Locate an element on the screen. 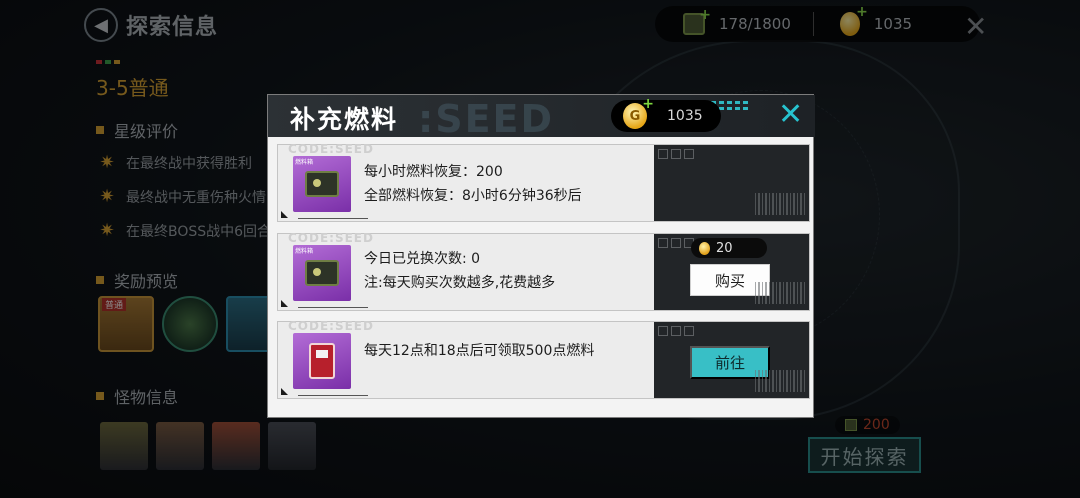  exchange-note-text: 注:每天购买次数越多,花费越多 is located at coordinates (460, 283).